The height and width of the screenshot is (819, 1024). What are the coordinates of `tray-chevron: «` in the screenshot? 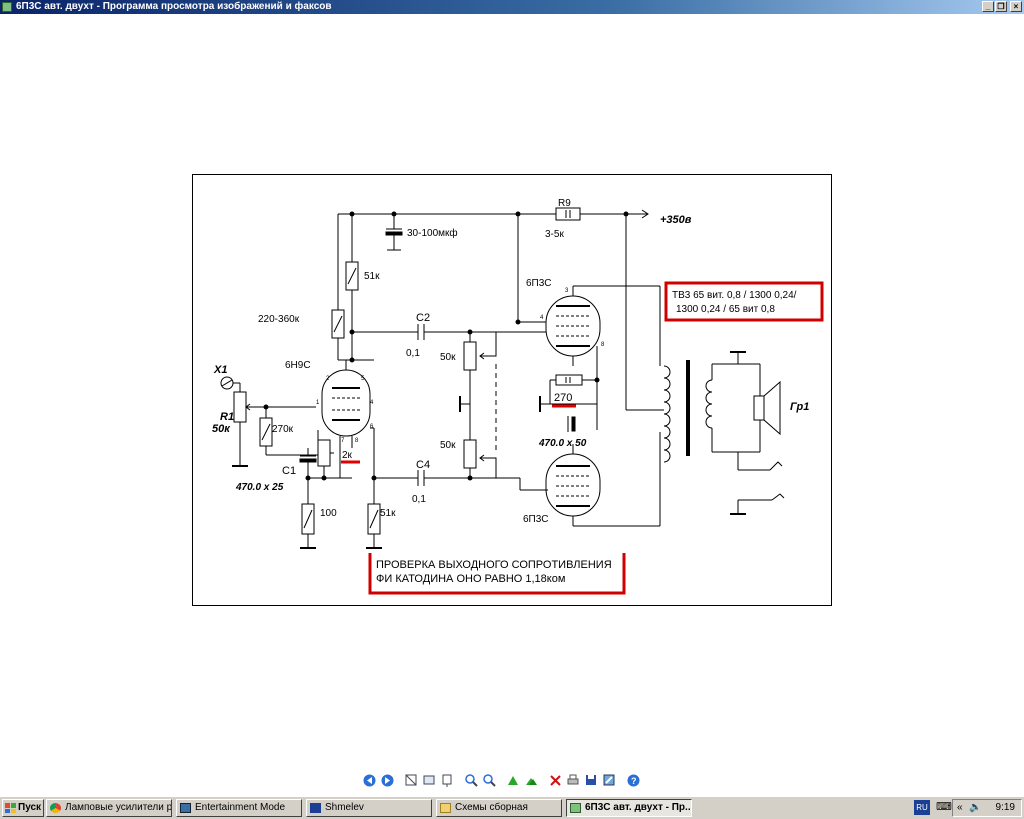 It's located at (960, 808).